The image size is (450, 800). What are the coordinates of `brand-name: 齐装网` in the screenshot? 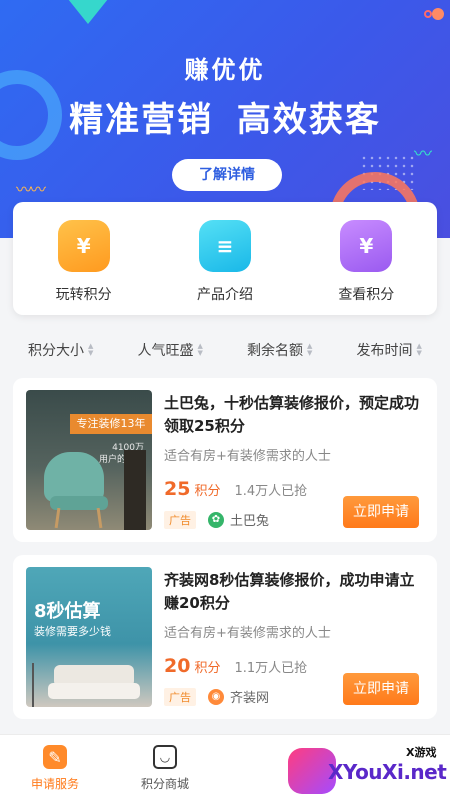 It's located at (250, 698).